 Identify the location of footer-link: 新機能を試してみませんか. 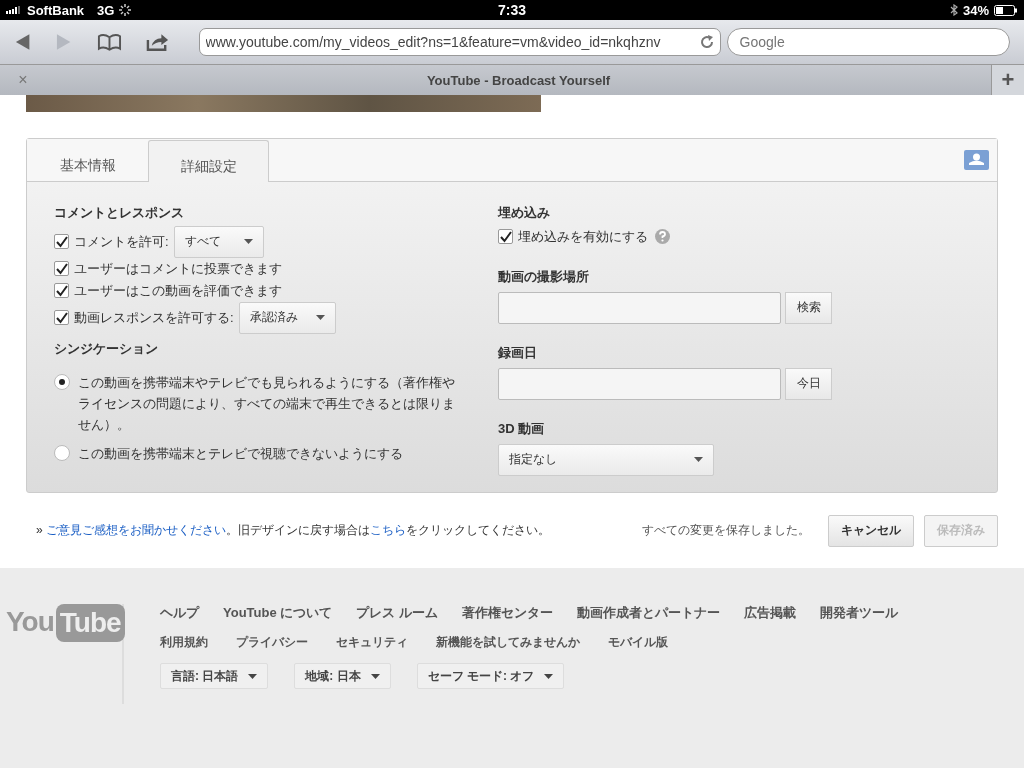
(508, 642).